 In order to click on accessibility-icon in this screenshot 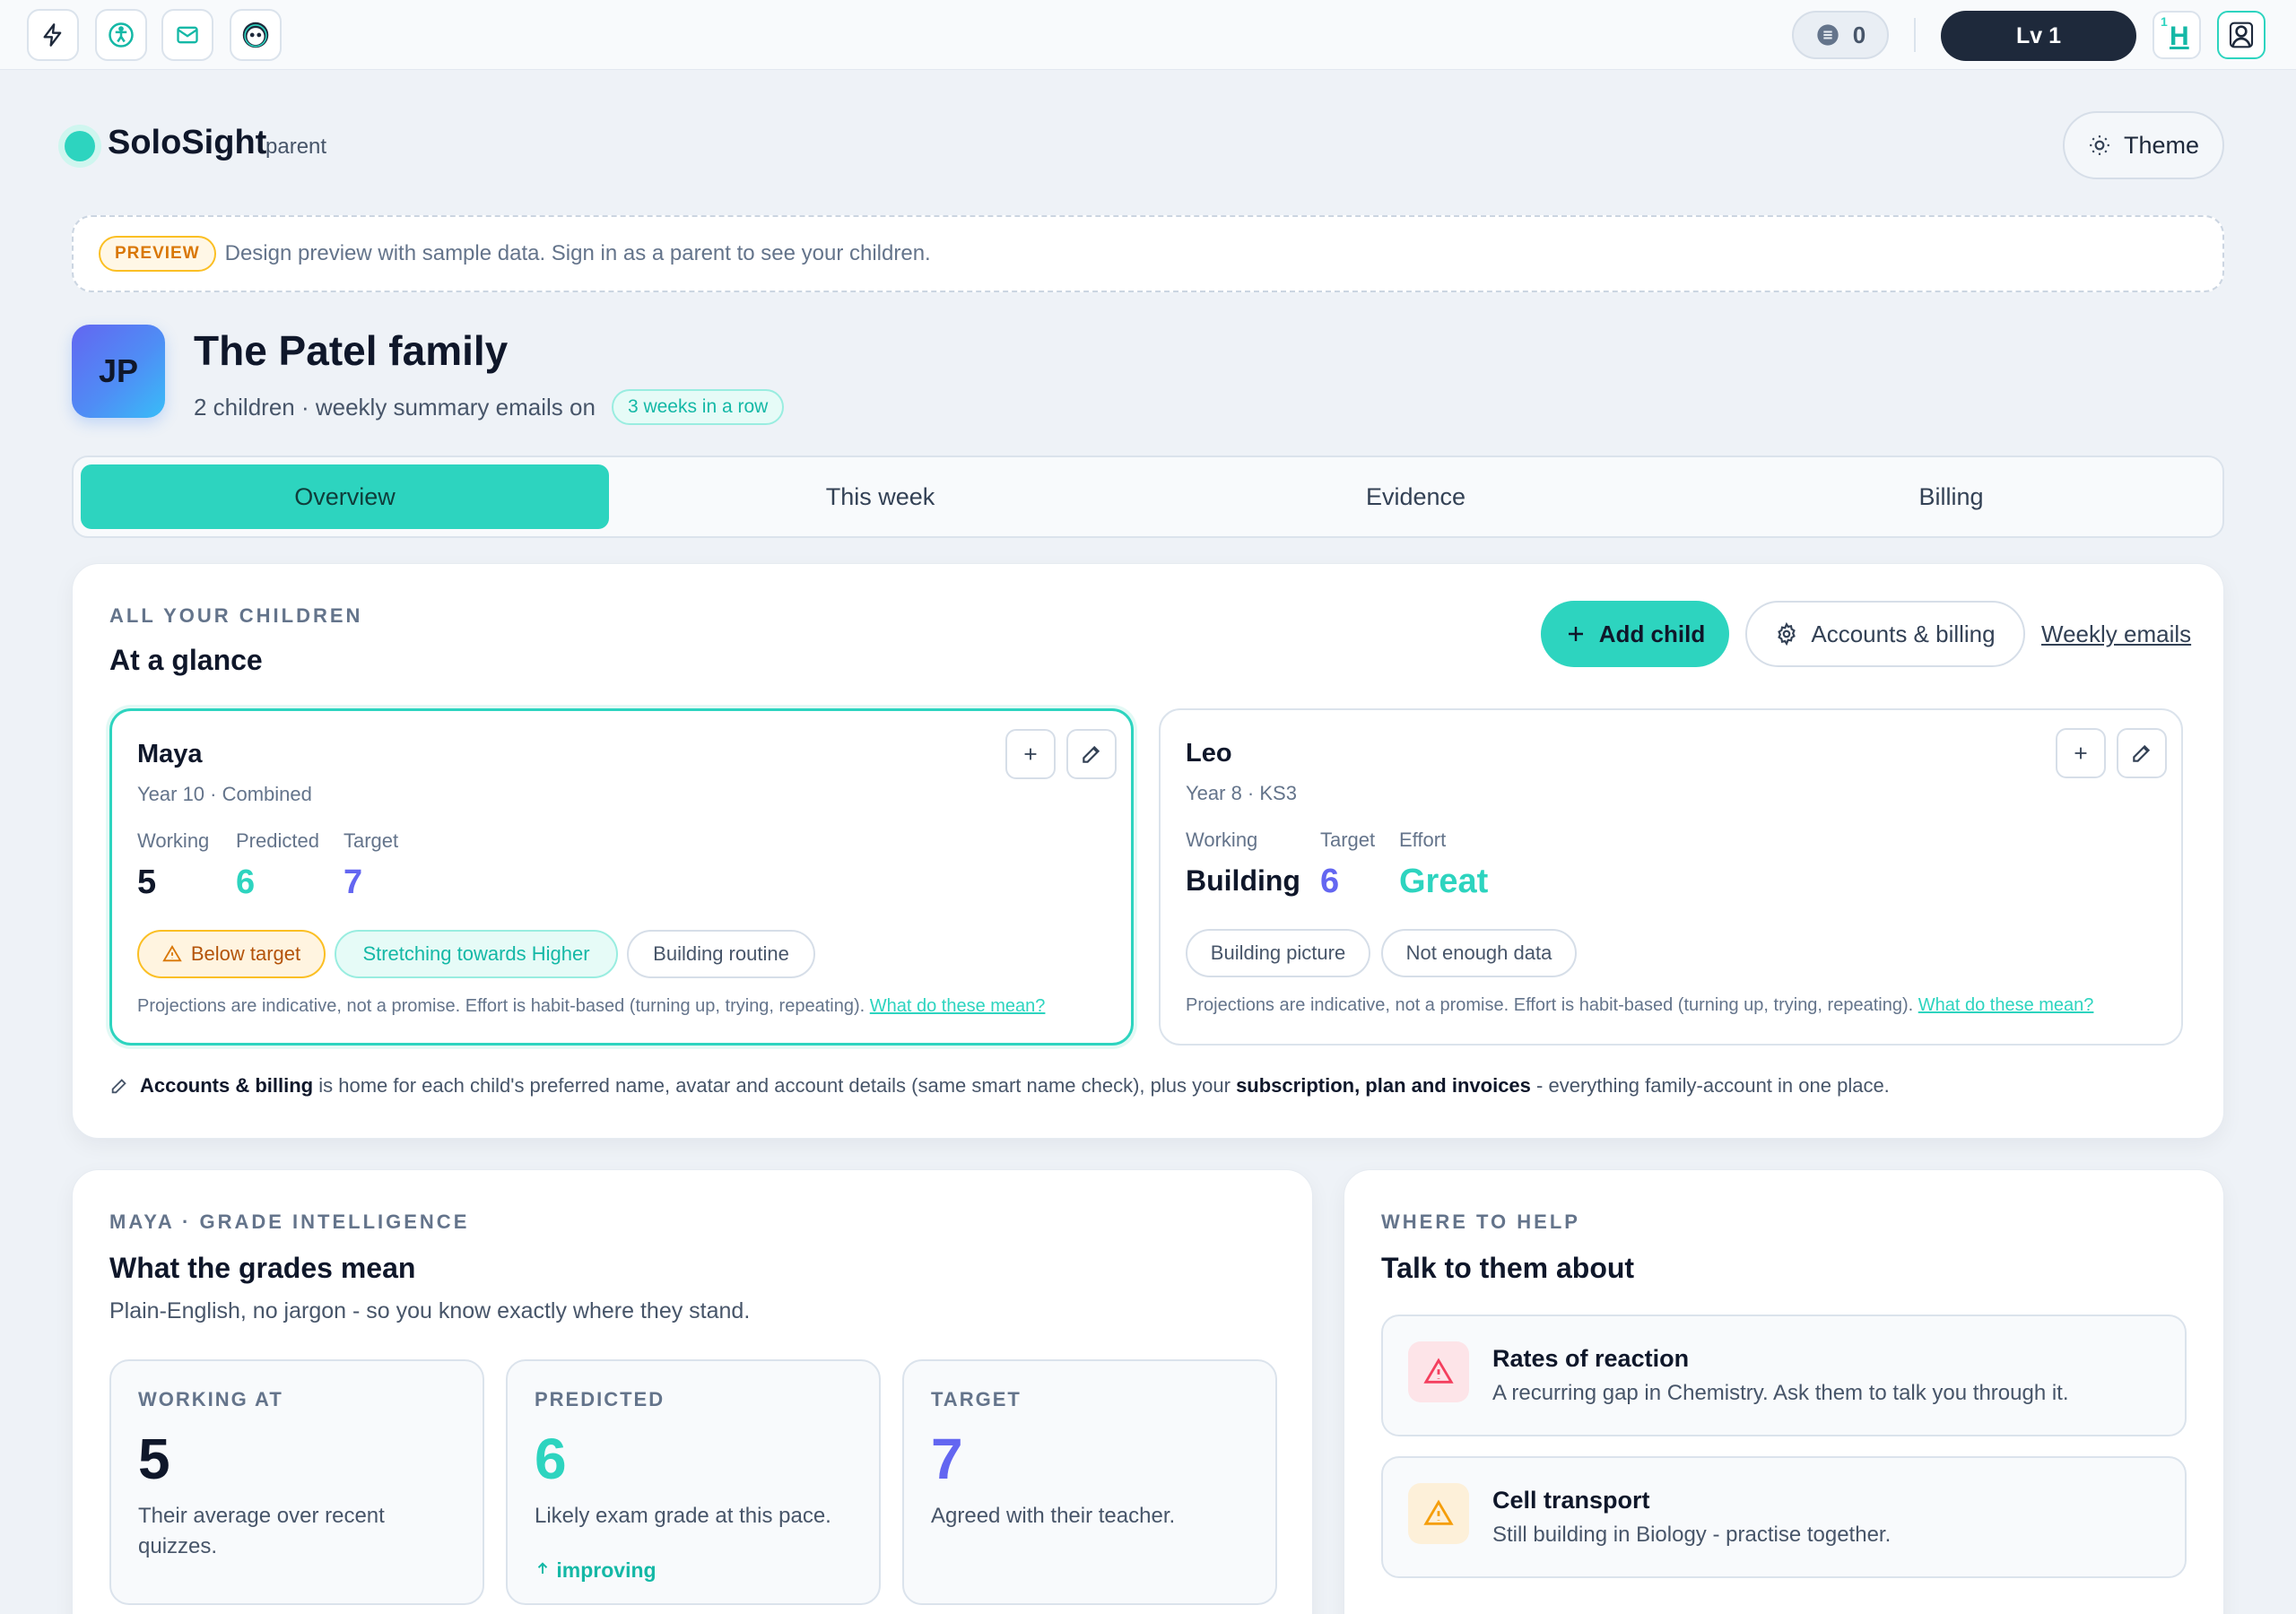, I will do `click(121, 35)`.